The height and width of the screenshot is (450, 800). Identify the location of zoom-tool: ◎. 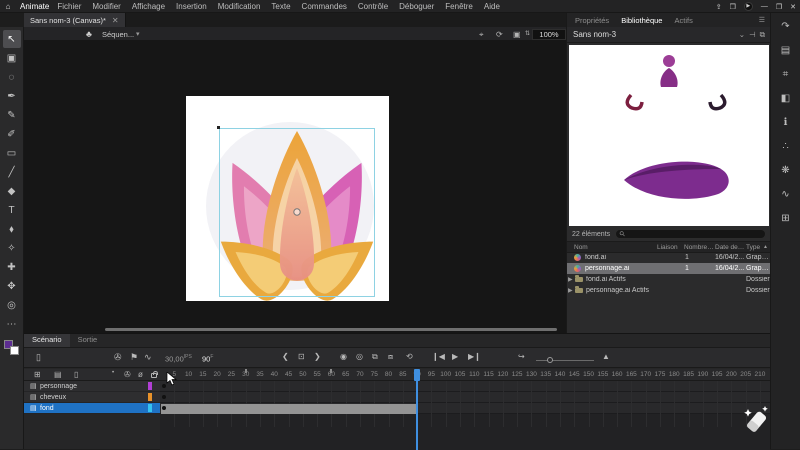
(12, 305).